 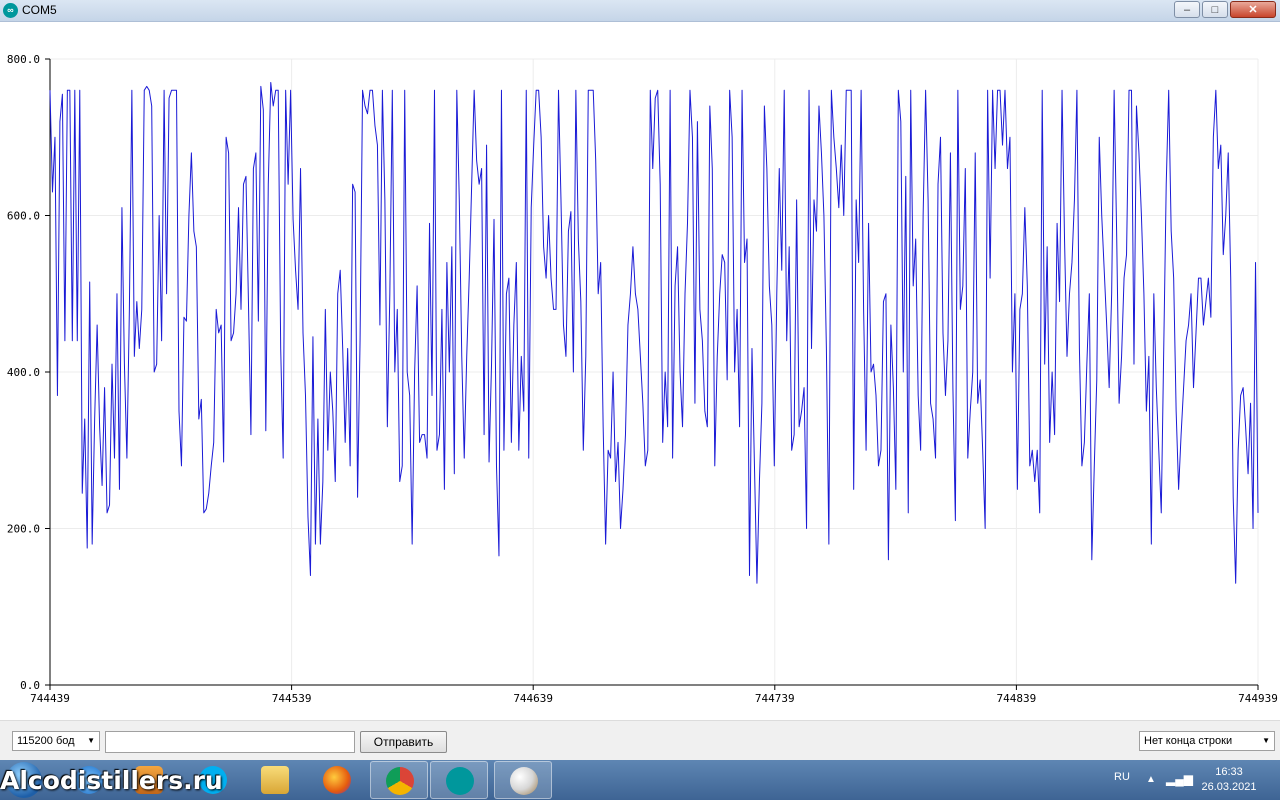 What do you see at coordinates (39, 10) in the screenshot?
I see `window-title: COM5` at bounding box center [39, 10].